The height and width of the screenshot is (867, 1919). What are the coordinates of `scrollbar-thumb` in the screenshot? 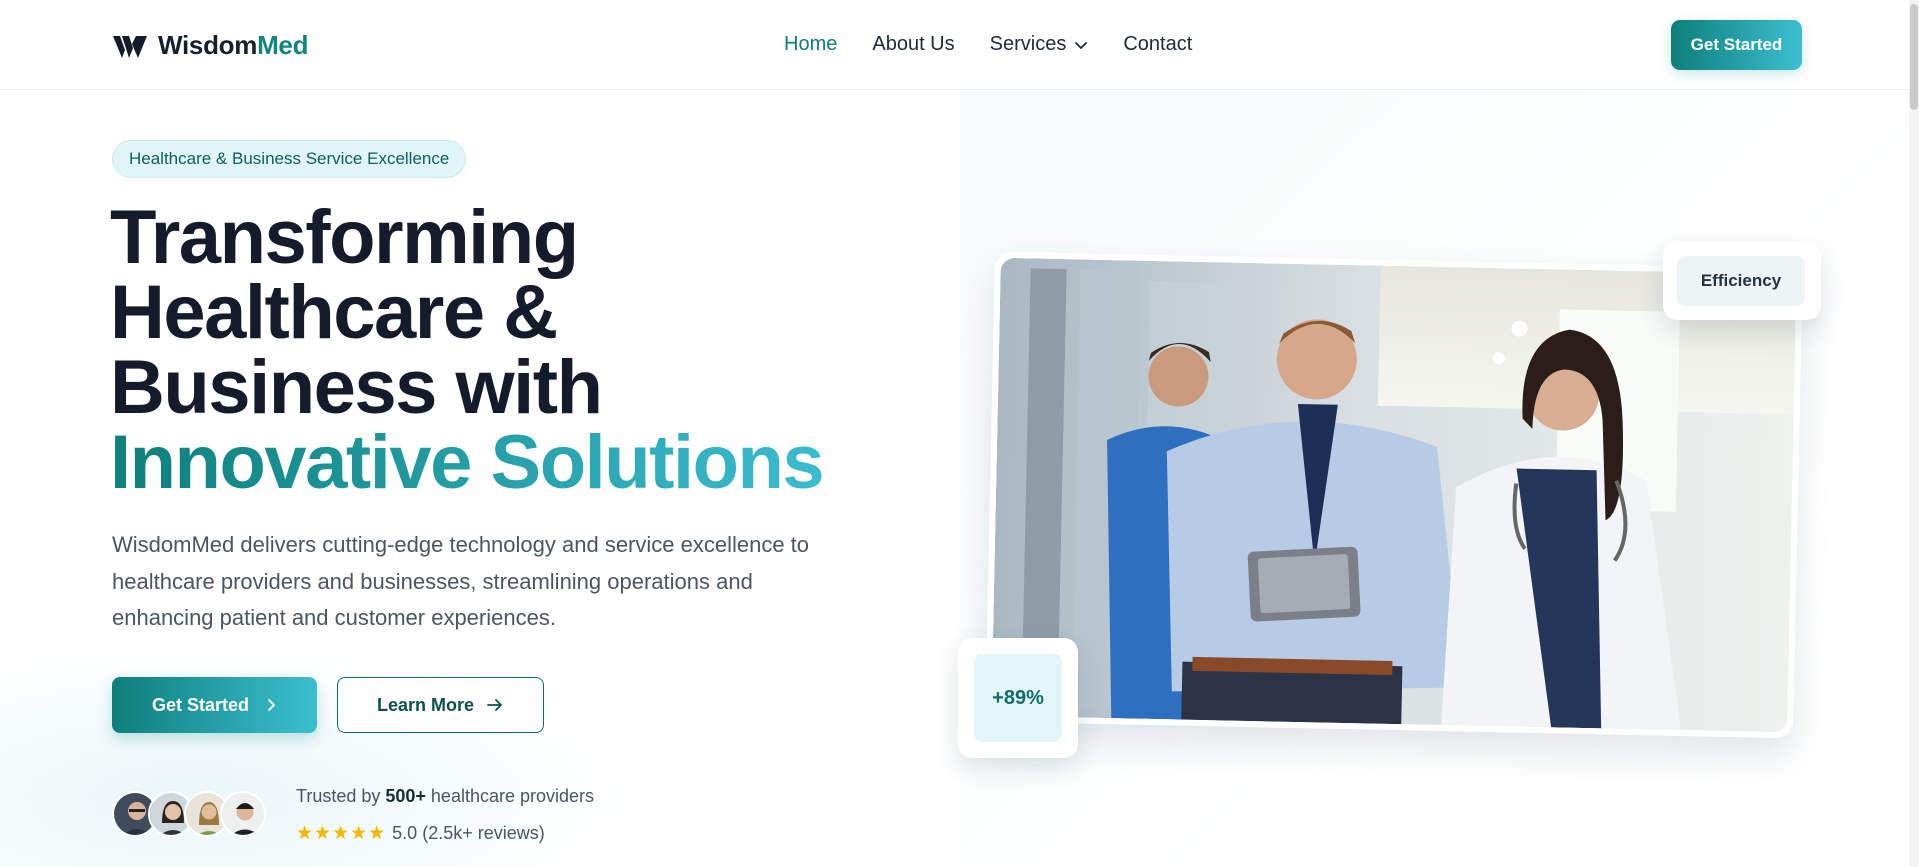 It's located at (1914, 57).